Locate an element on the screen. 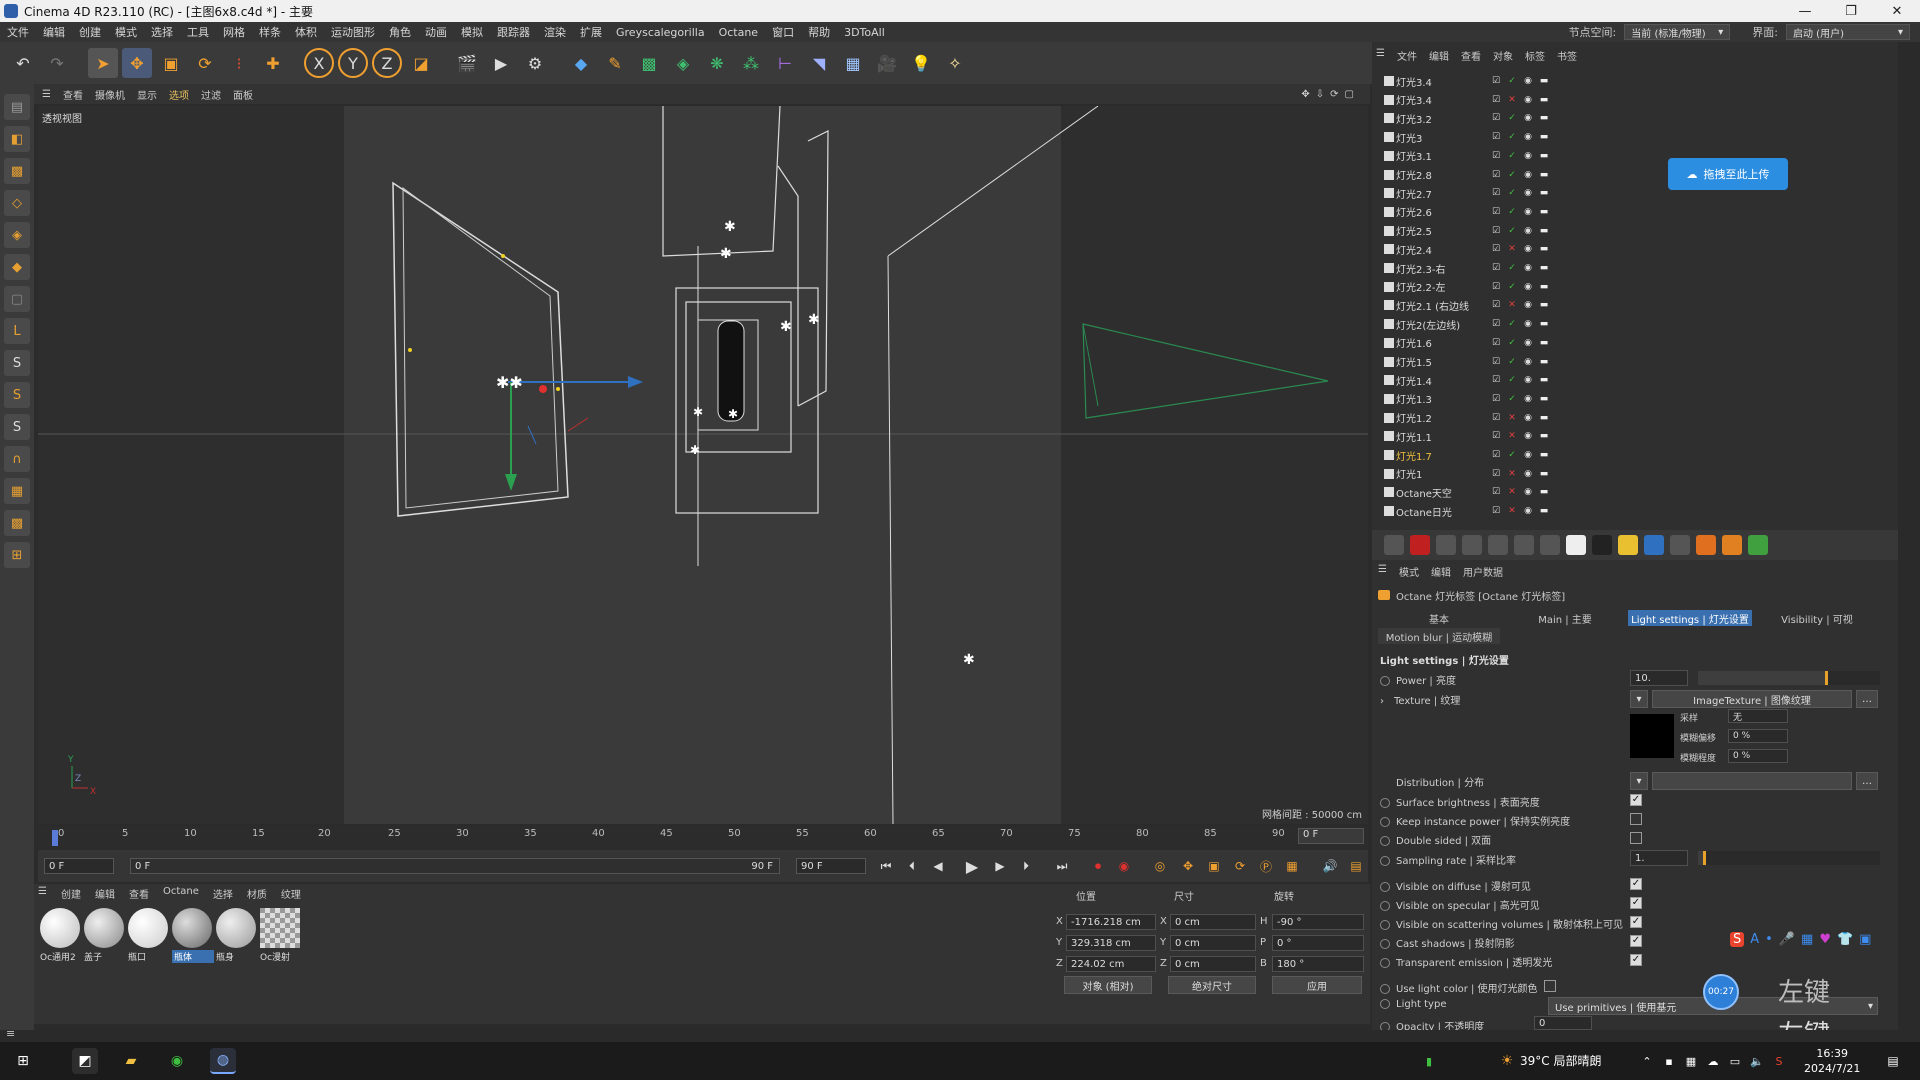 The height and width of the screenshot is (1080, 1920). obj-menu-bookmark: 书签 is located at coordinates (1567, 55).